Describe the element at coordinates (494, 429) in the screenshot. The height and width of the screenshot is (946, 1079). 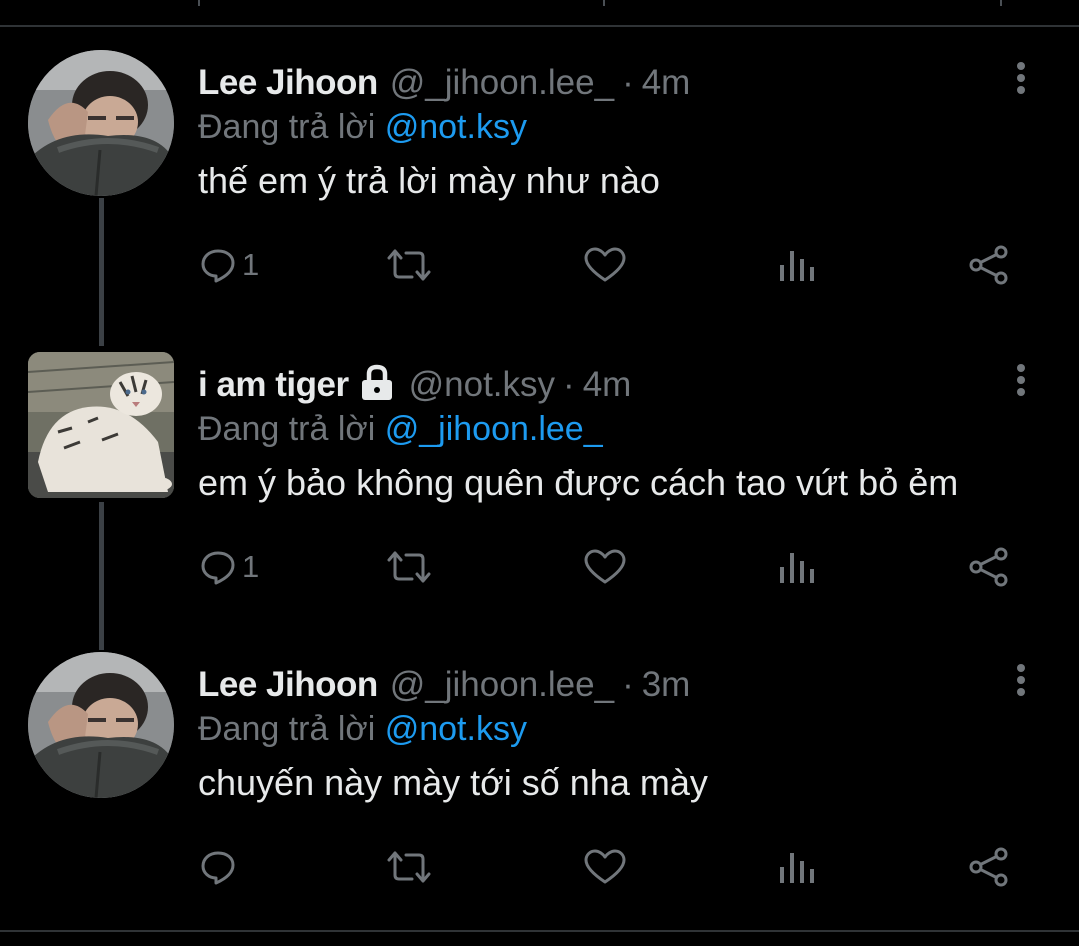
I see `mention-link: @_jihoon.lee_` at that location.